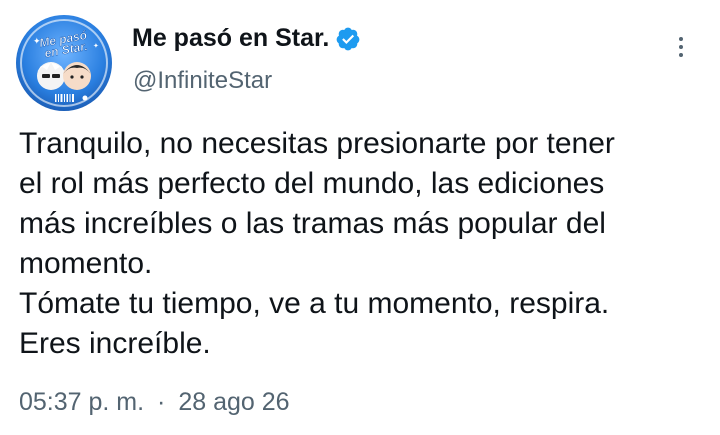  Describe the element at coordinates (86, 263) in the screenshot. I see `tweet-text-line: momento.` at that location.